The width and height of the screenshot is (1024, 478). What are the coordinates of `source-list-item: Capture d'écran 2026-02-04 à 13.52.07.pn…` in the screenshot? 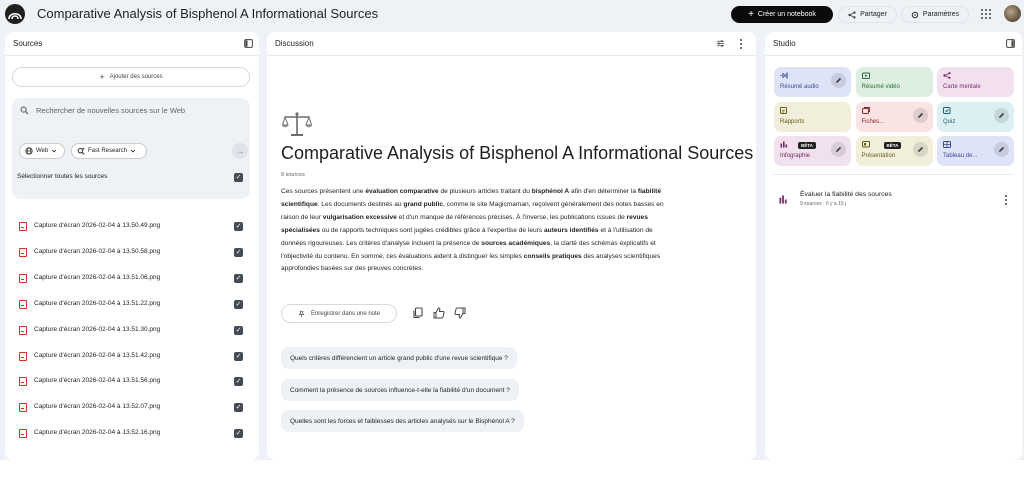 It's located at (132, 408).